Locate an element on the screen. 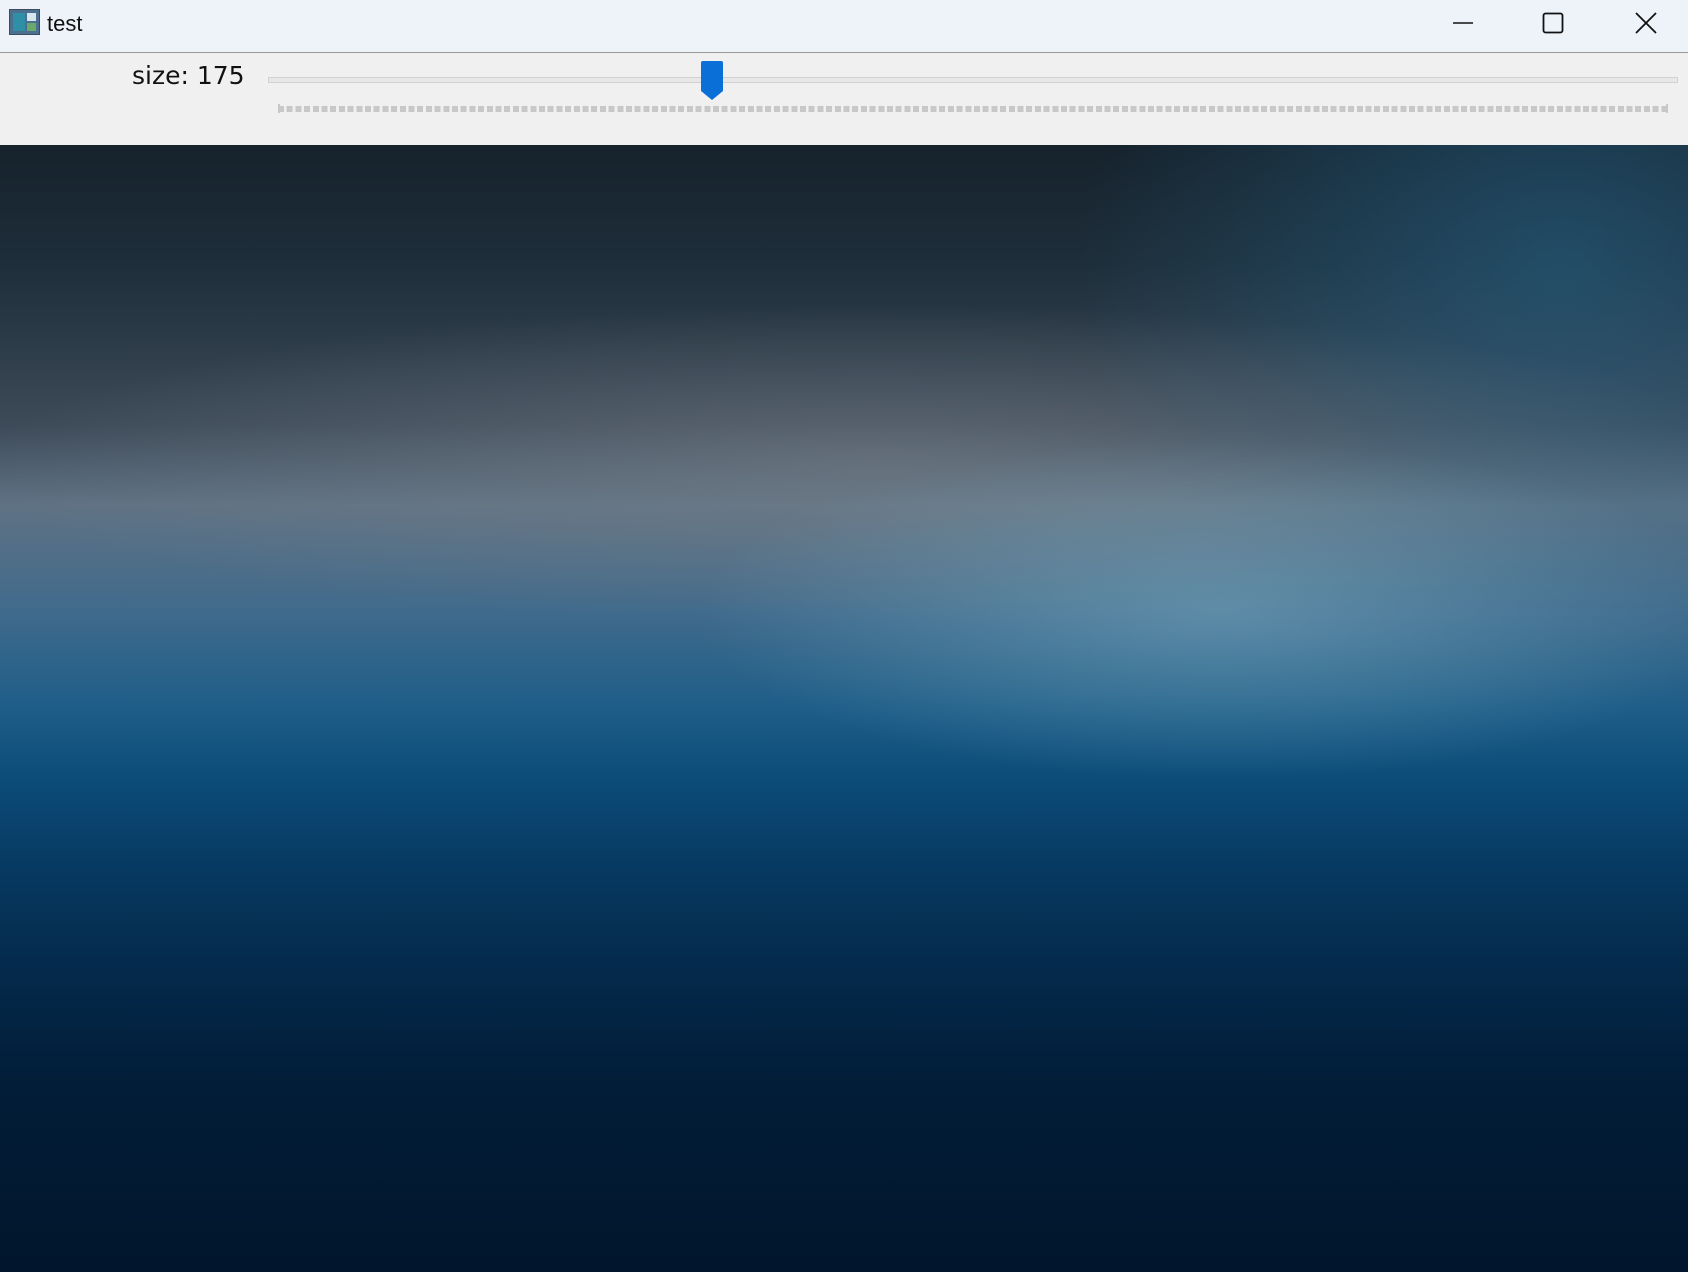 This screenshot has width=1688, height=1272. size-toolbar: size: 175 is located at coordinates (844, 99).